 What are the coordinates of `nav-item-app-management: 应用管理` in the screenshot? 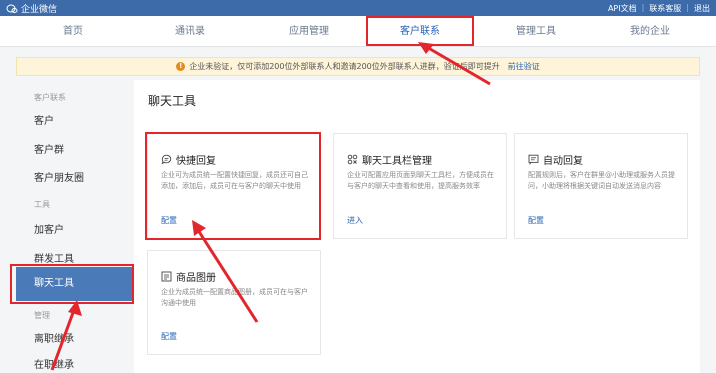 It's located at (309, 31).